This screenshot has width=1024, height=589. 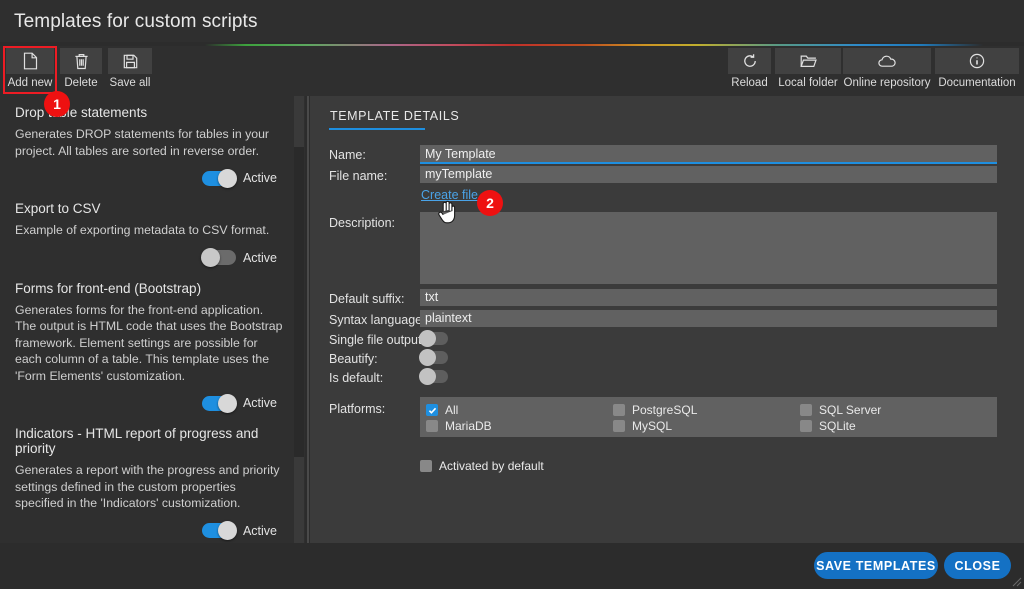 I want to click on beautify-label: Beautify:, so click(x=353, y=359).